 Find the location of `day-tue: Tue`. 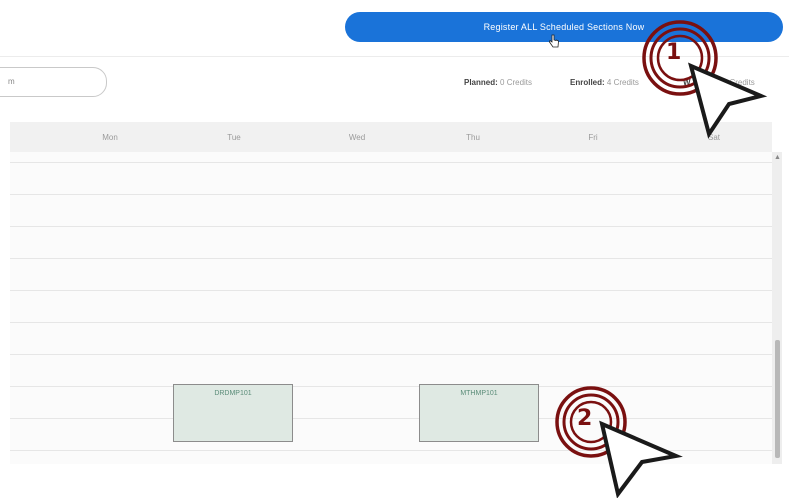

day-tue: Tue is located at coordinates (234, 137).